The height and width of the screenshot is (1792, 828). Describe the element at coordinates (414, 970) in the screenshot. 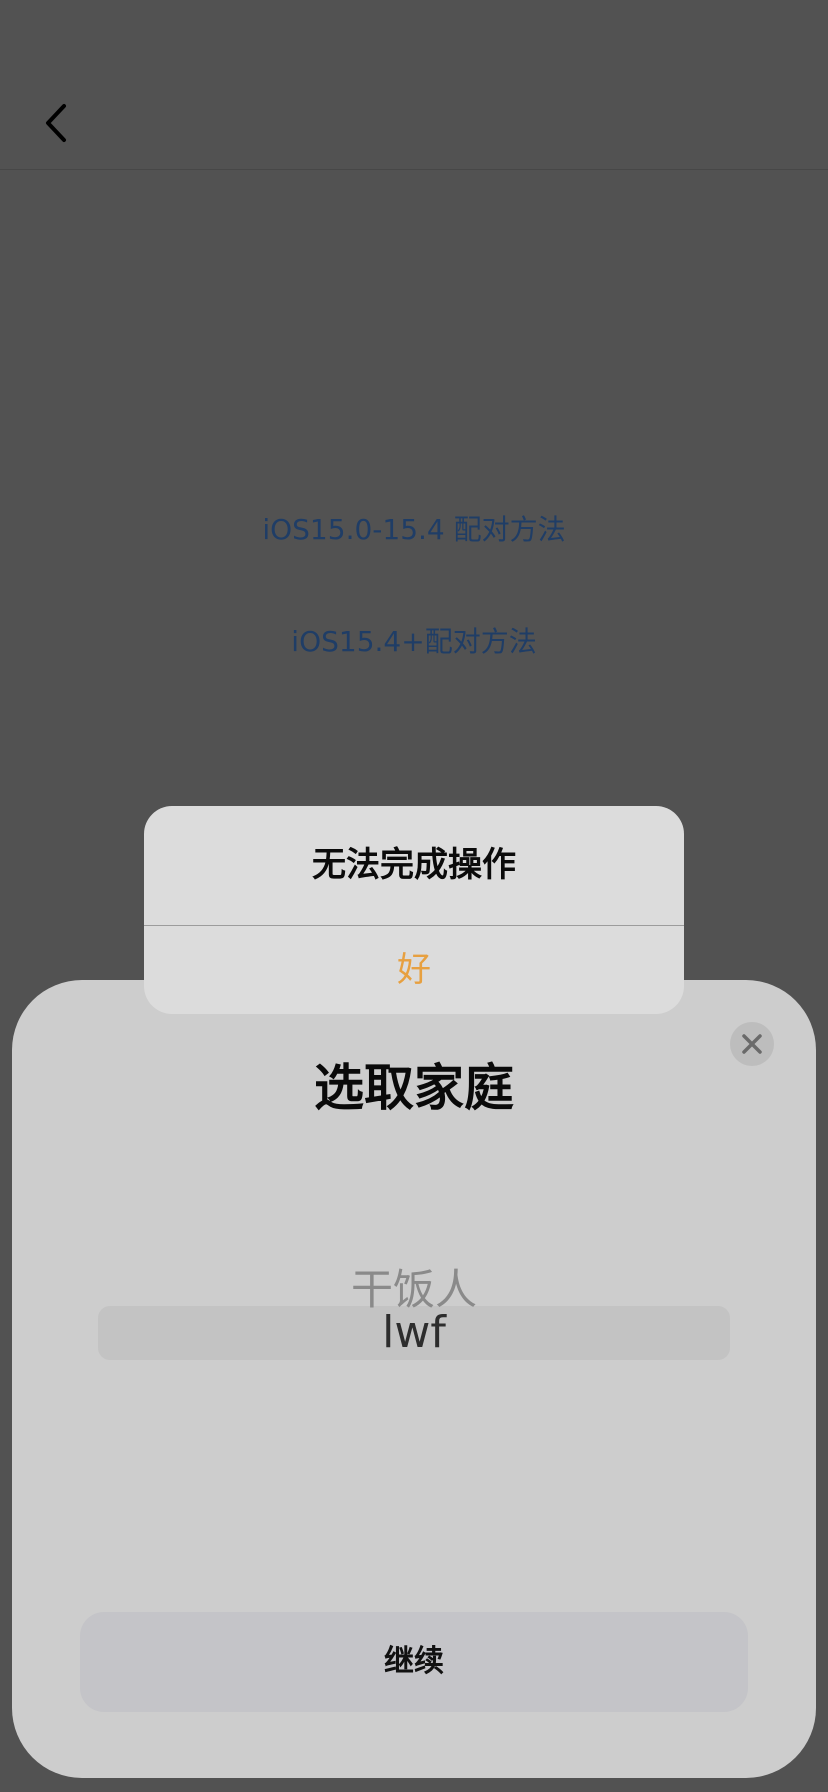

I see `alert-ok-button: 好` at that location.